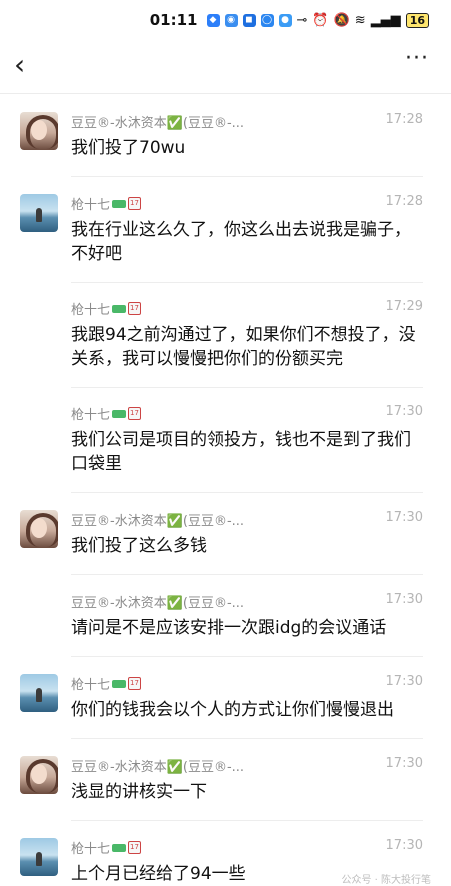 The image size is (451, 886). I want to click on message-text: 我们投了这么多钱, so click(139, 546).